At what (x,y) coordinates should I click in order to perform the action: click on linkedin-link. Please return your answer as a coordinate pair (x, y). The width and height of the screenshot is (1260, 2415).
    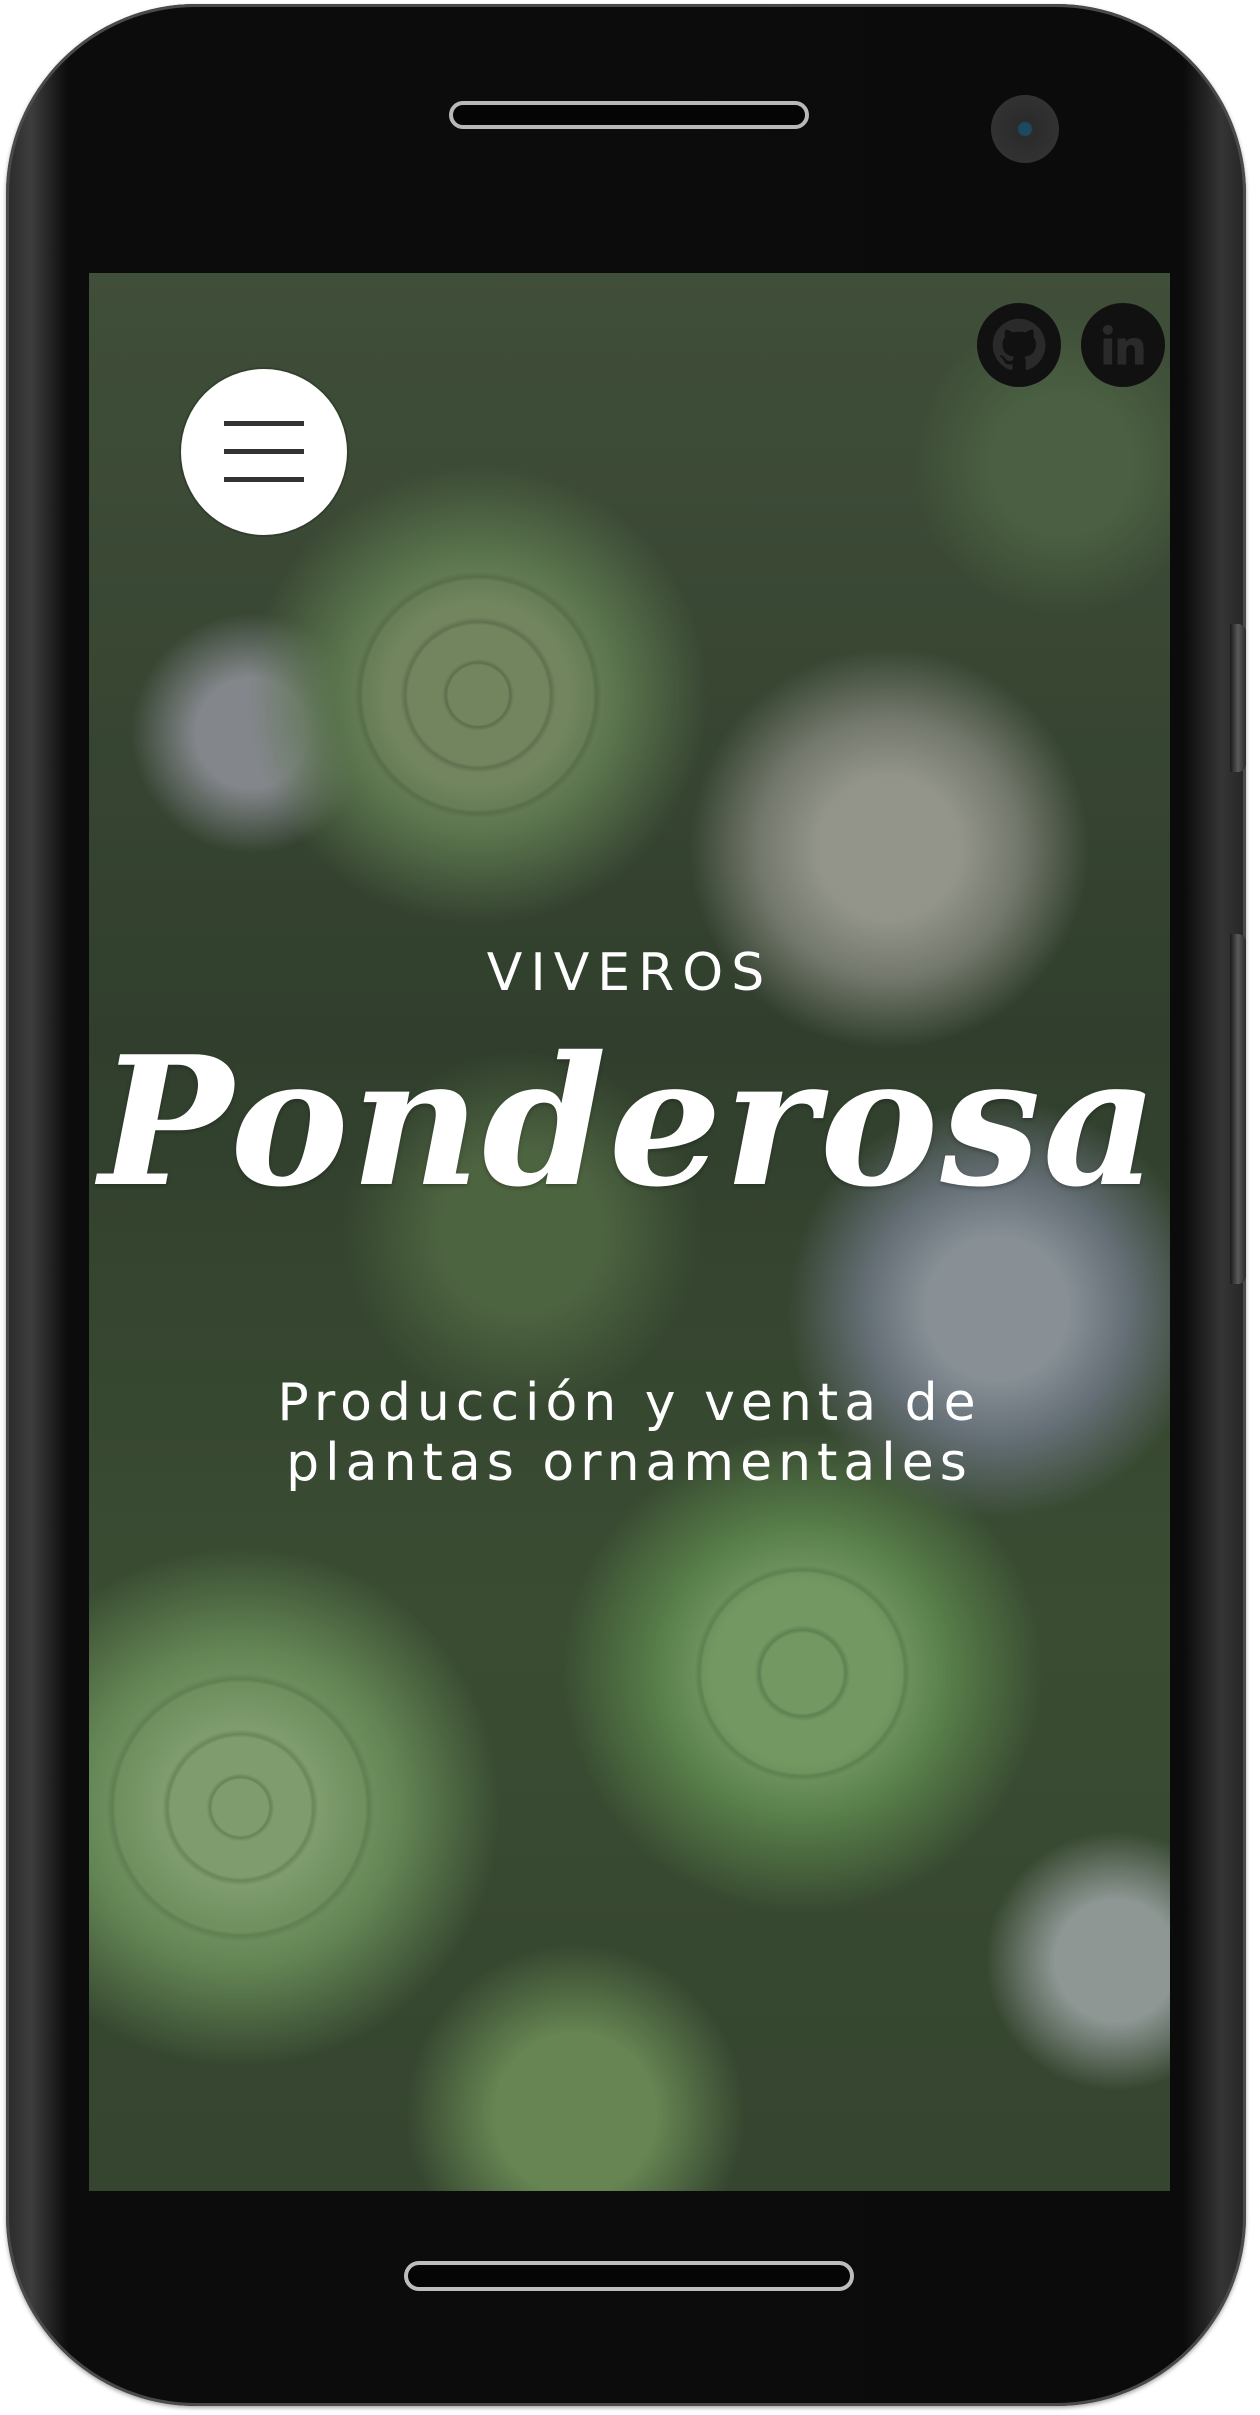
    Looking at the image, I should click on (1123, 345).